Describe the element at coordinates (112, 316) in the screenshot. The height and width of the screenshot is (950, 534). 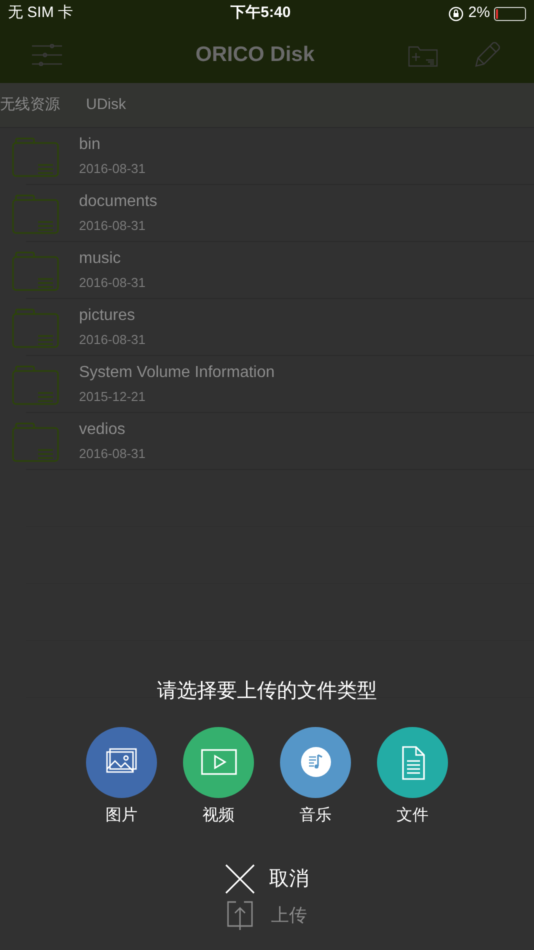
I see `file-name: pictures` at that location.